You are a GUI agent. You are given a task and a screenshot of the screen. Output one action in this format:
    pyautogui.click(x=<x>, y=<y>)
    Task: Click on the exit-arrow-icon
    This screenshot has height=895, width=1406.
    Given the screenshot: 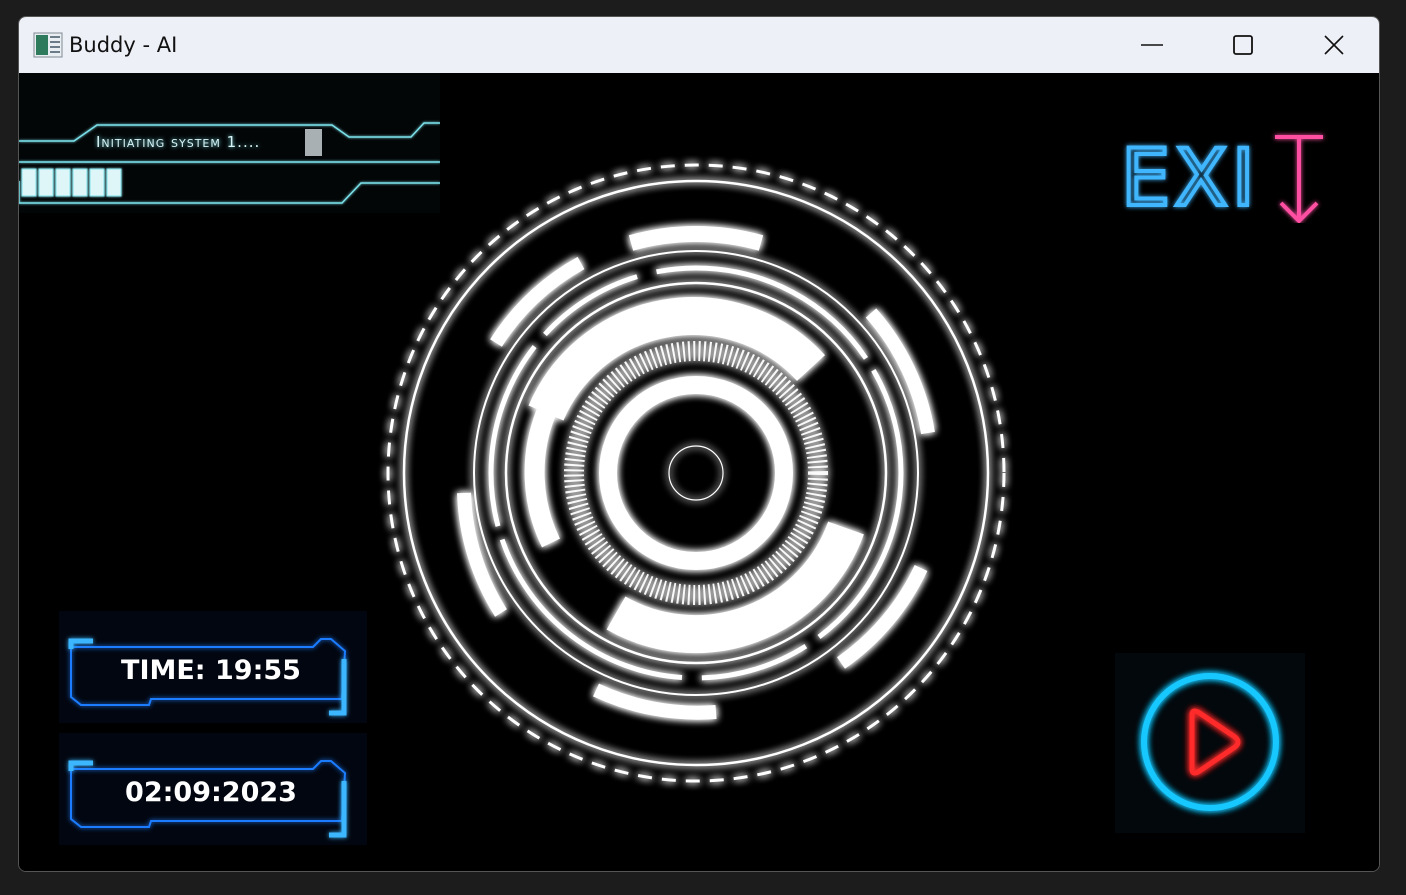 What is the action you would take?
    pyautogui.click(x=1299, y=179)
    